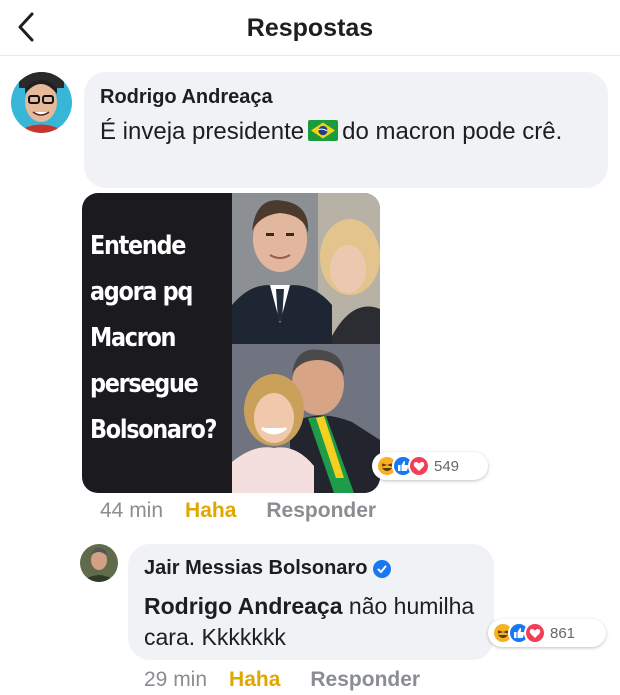 The width and height of the screenshot is (620, 695). What do you see at coordinates (306, 418) in the screenshot?
I see `photo-bottom` at bounding box center [306, 418].